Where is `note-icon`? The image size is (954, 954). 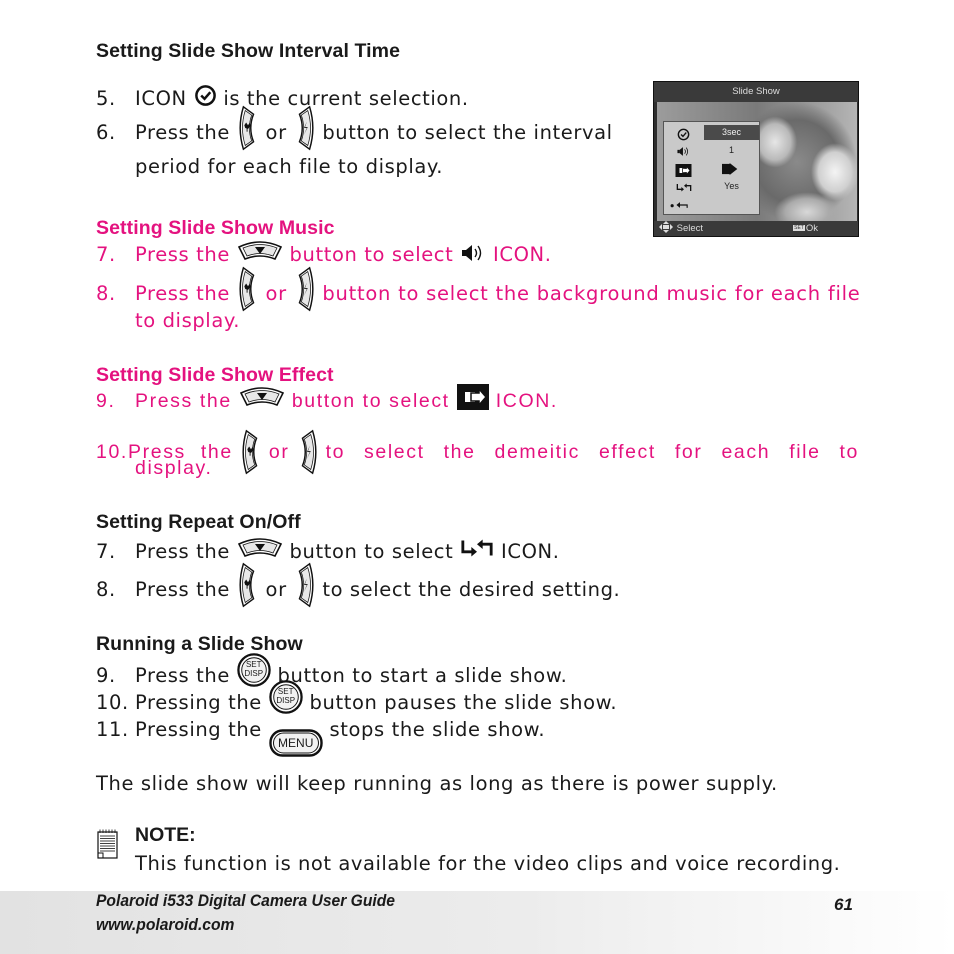
note-icon is located at coordinates (107, 844).